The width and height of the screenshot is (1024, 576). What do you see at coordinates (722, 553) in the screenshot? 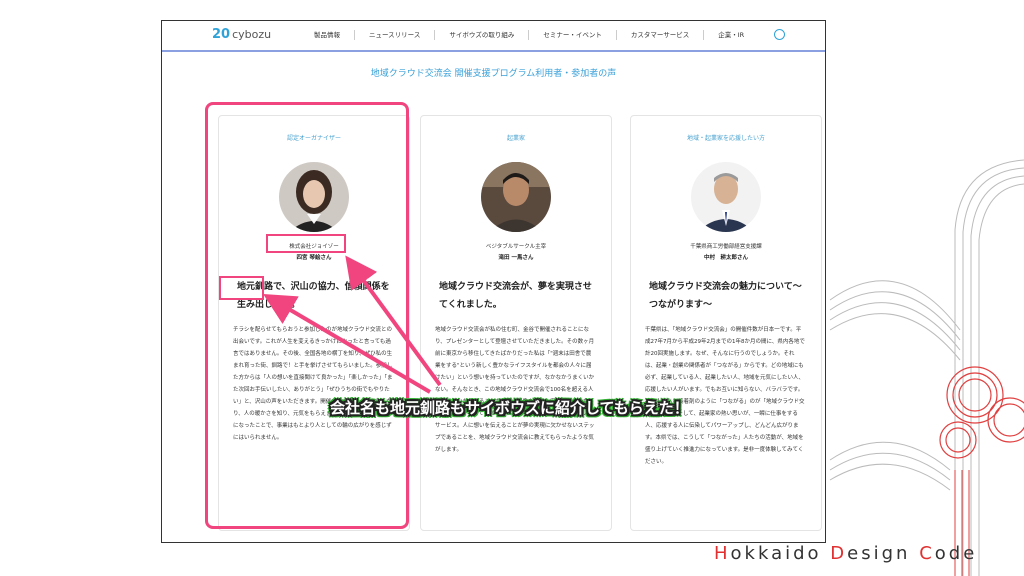
I see `brand-h: H` at bounding box center [722, 553].